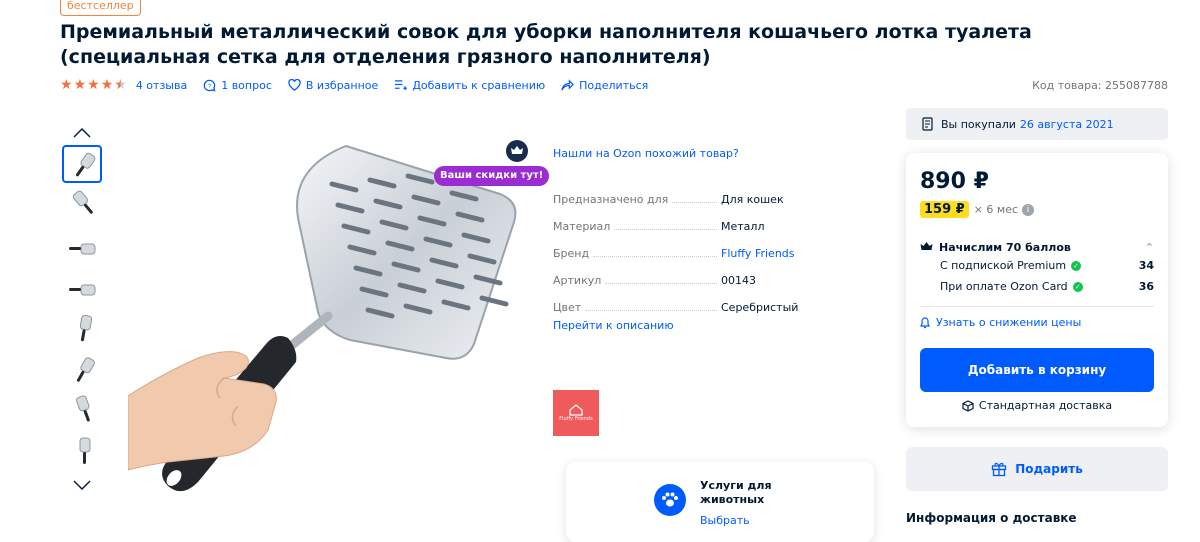 This screenshot has width=1200, height=542. What do you see at coordinates (1028, 209) in the screenshot?
I see `info-icon: i` at bounding box center [1028, 209].